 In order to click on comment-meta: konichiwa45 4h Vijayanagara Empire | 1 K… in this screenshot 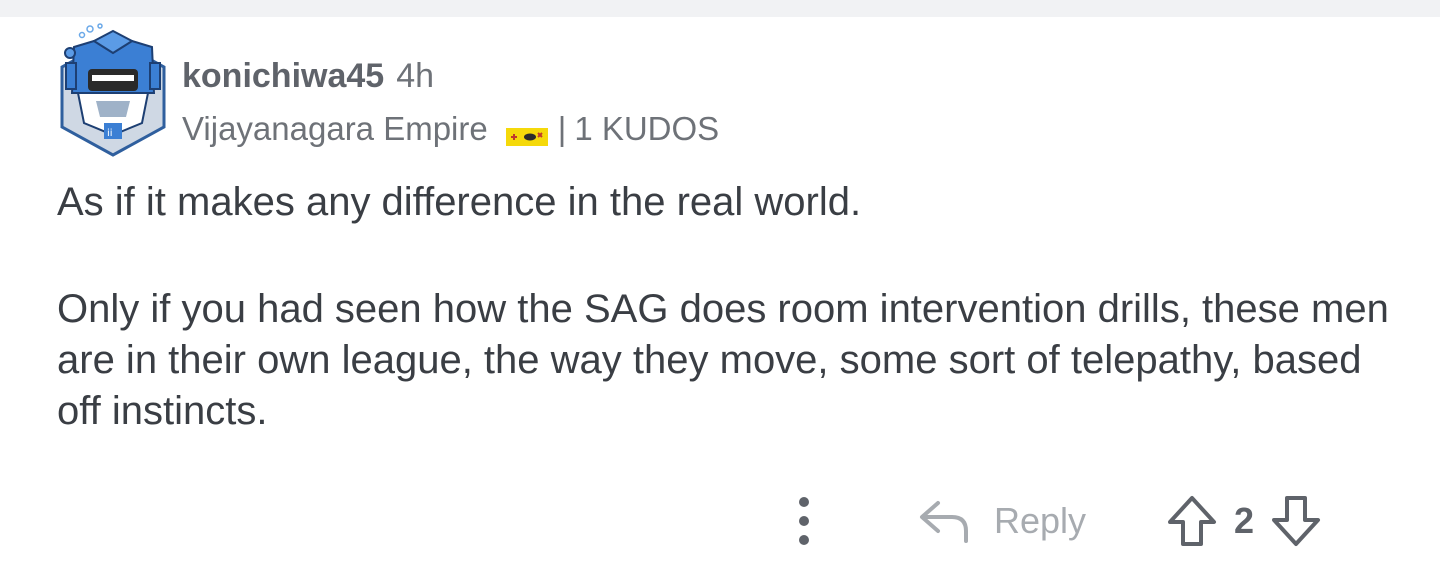, I will do `click(450, 103)`.